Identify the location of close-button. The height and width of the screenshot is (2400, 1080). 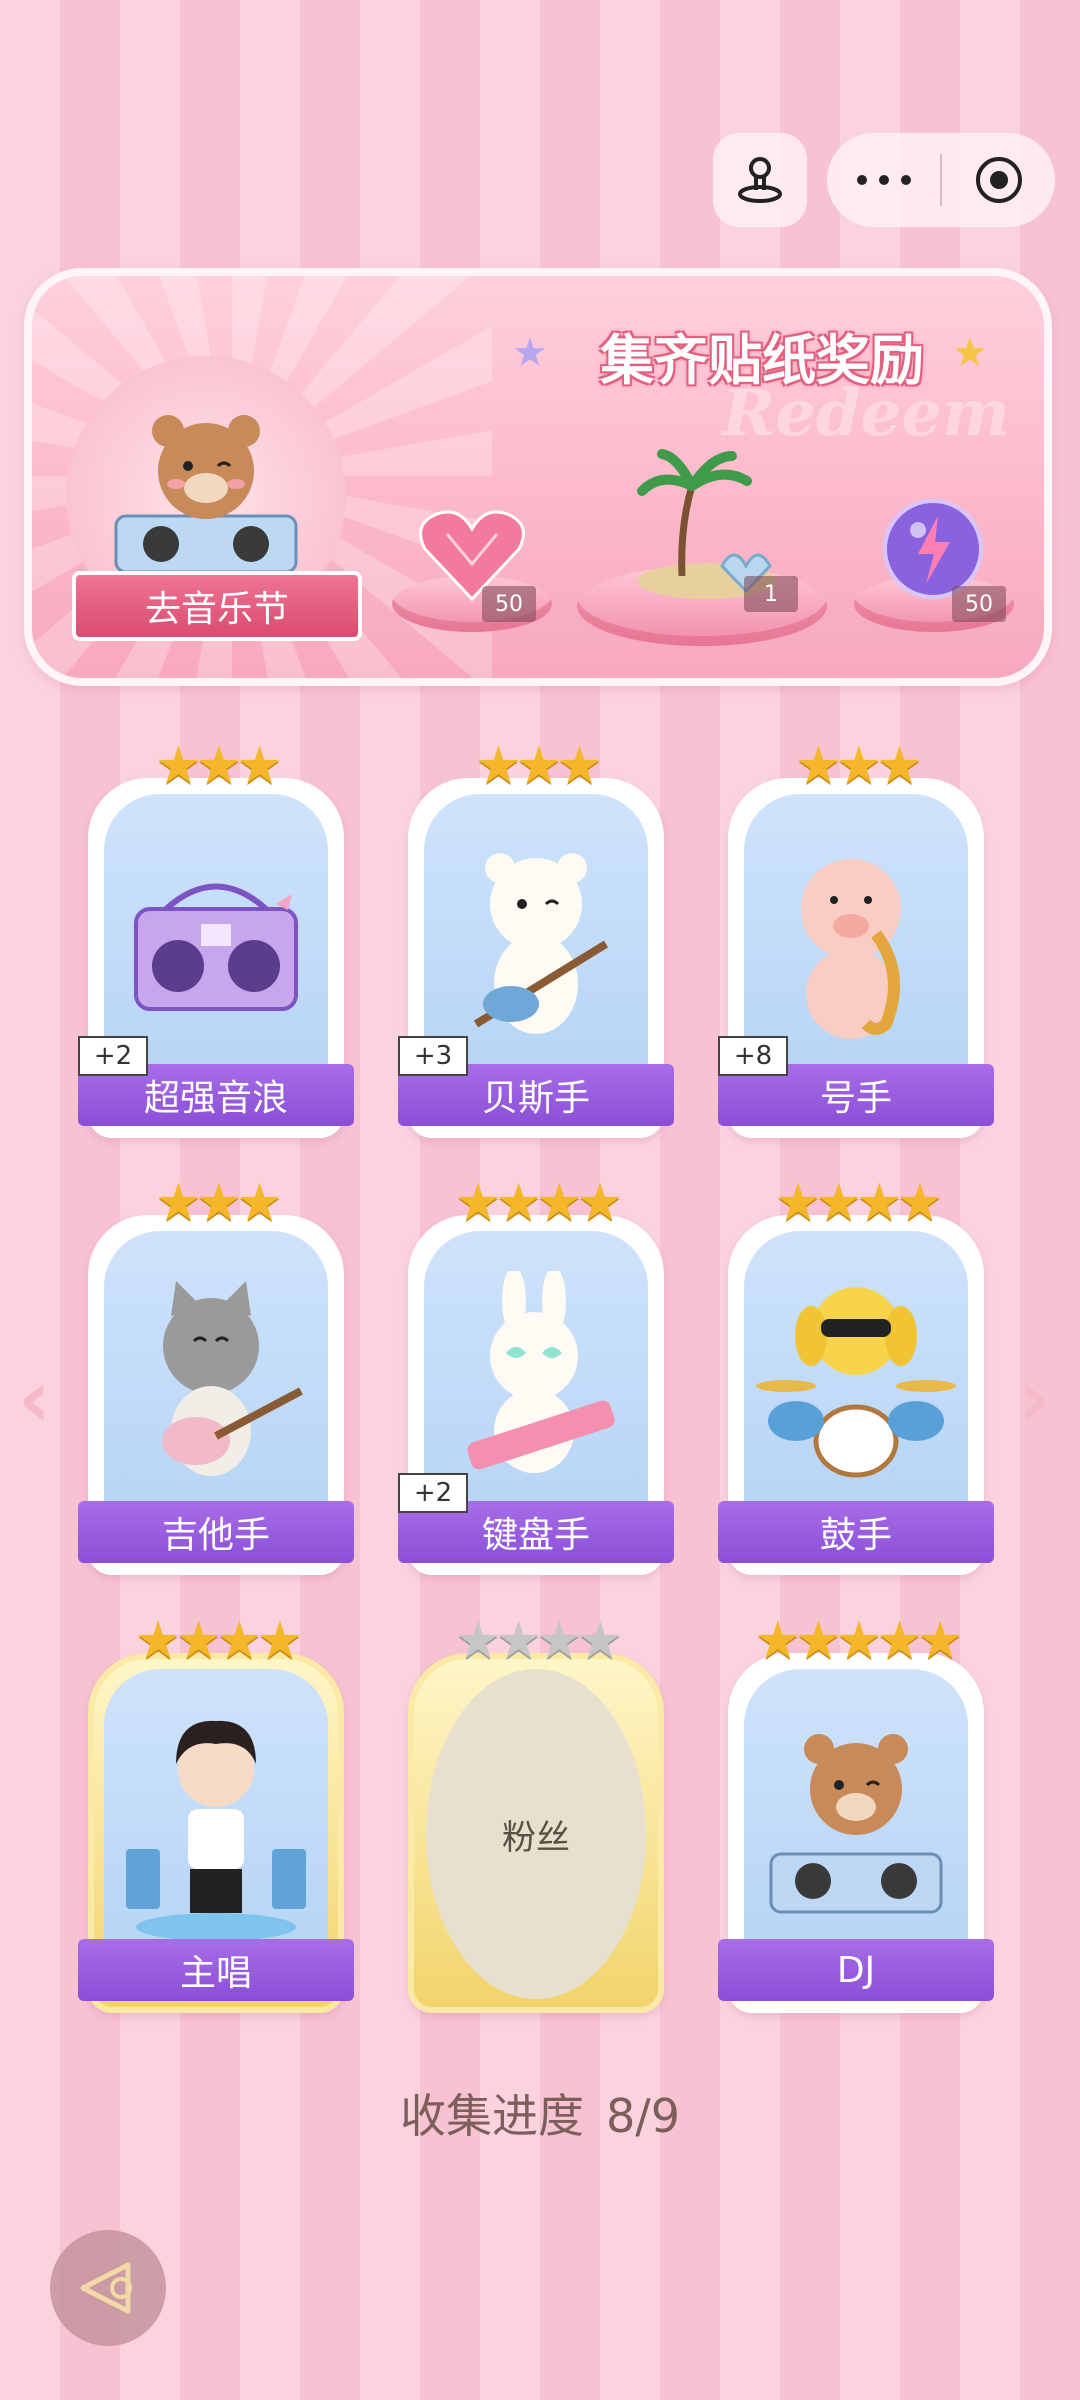
(998, 180).